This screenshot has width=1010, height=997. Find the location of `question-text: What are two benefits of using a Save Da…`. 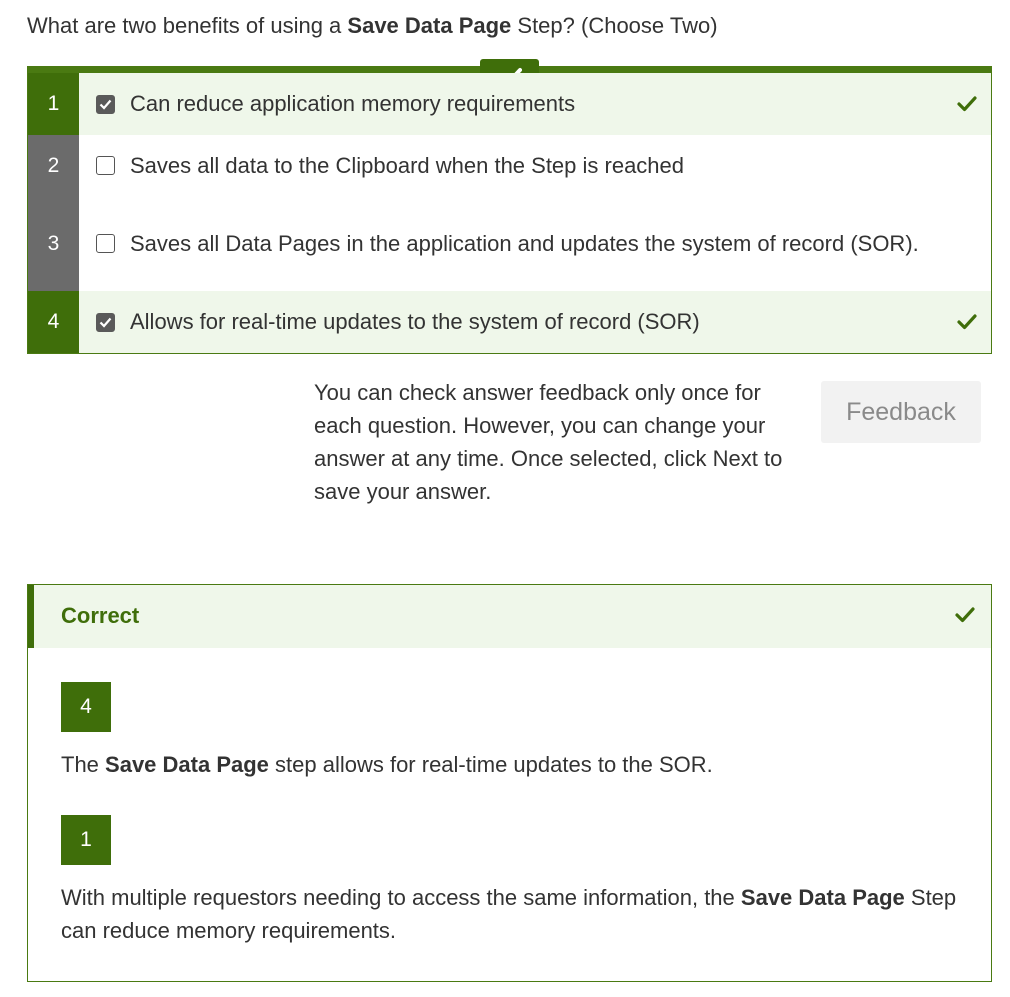

question-text: What are two benefits of using a Save Da… is located at coordinates (372, 25).